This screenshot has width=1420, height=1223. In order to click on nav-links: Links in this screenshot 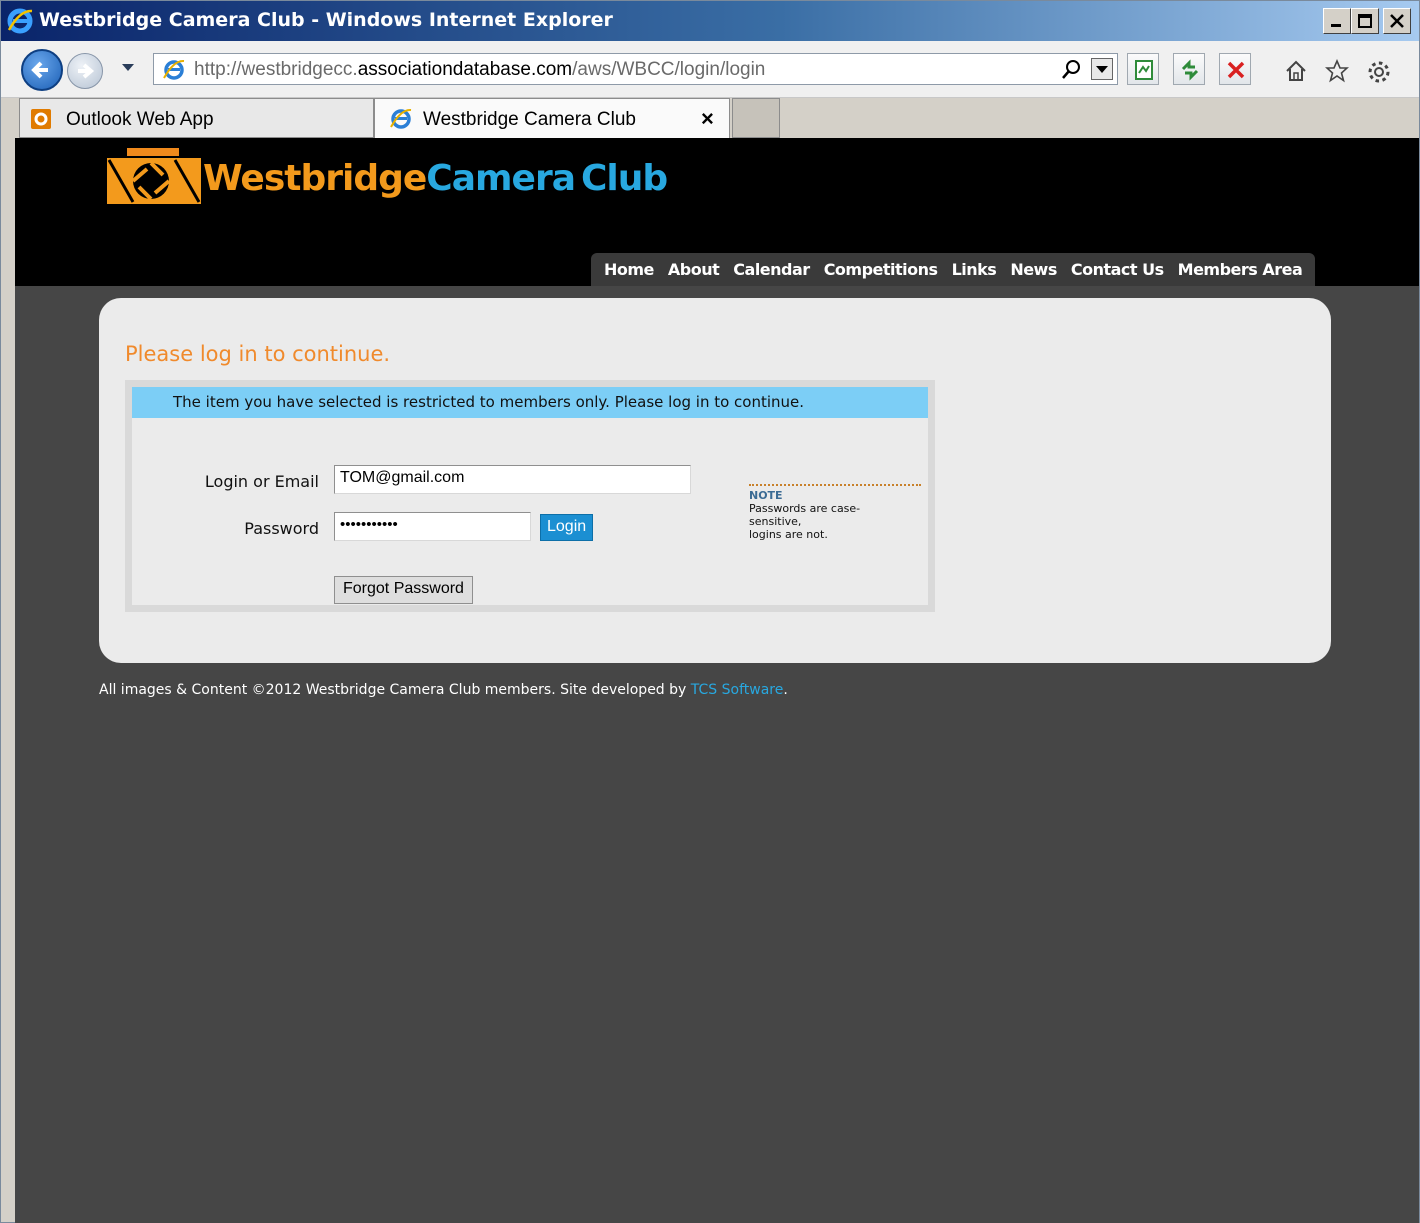, I will do `click(974, 269)`.